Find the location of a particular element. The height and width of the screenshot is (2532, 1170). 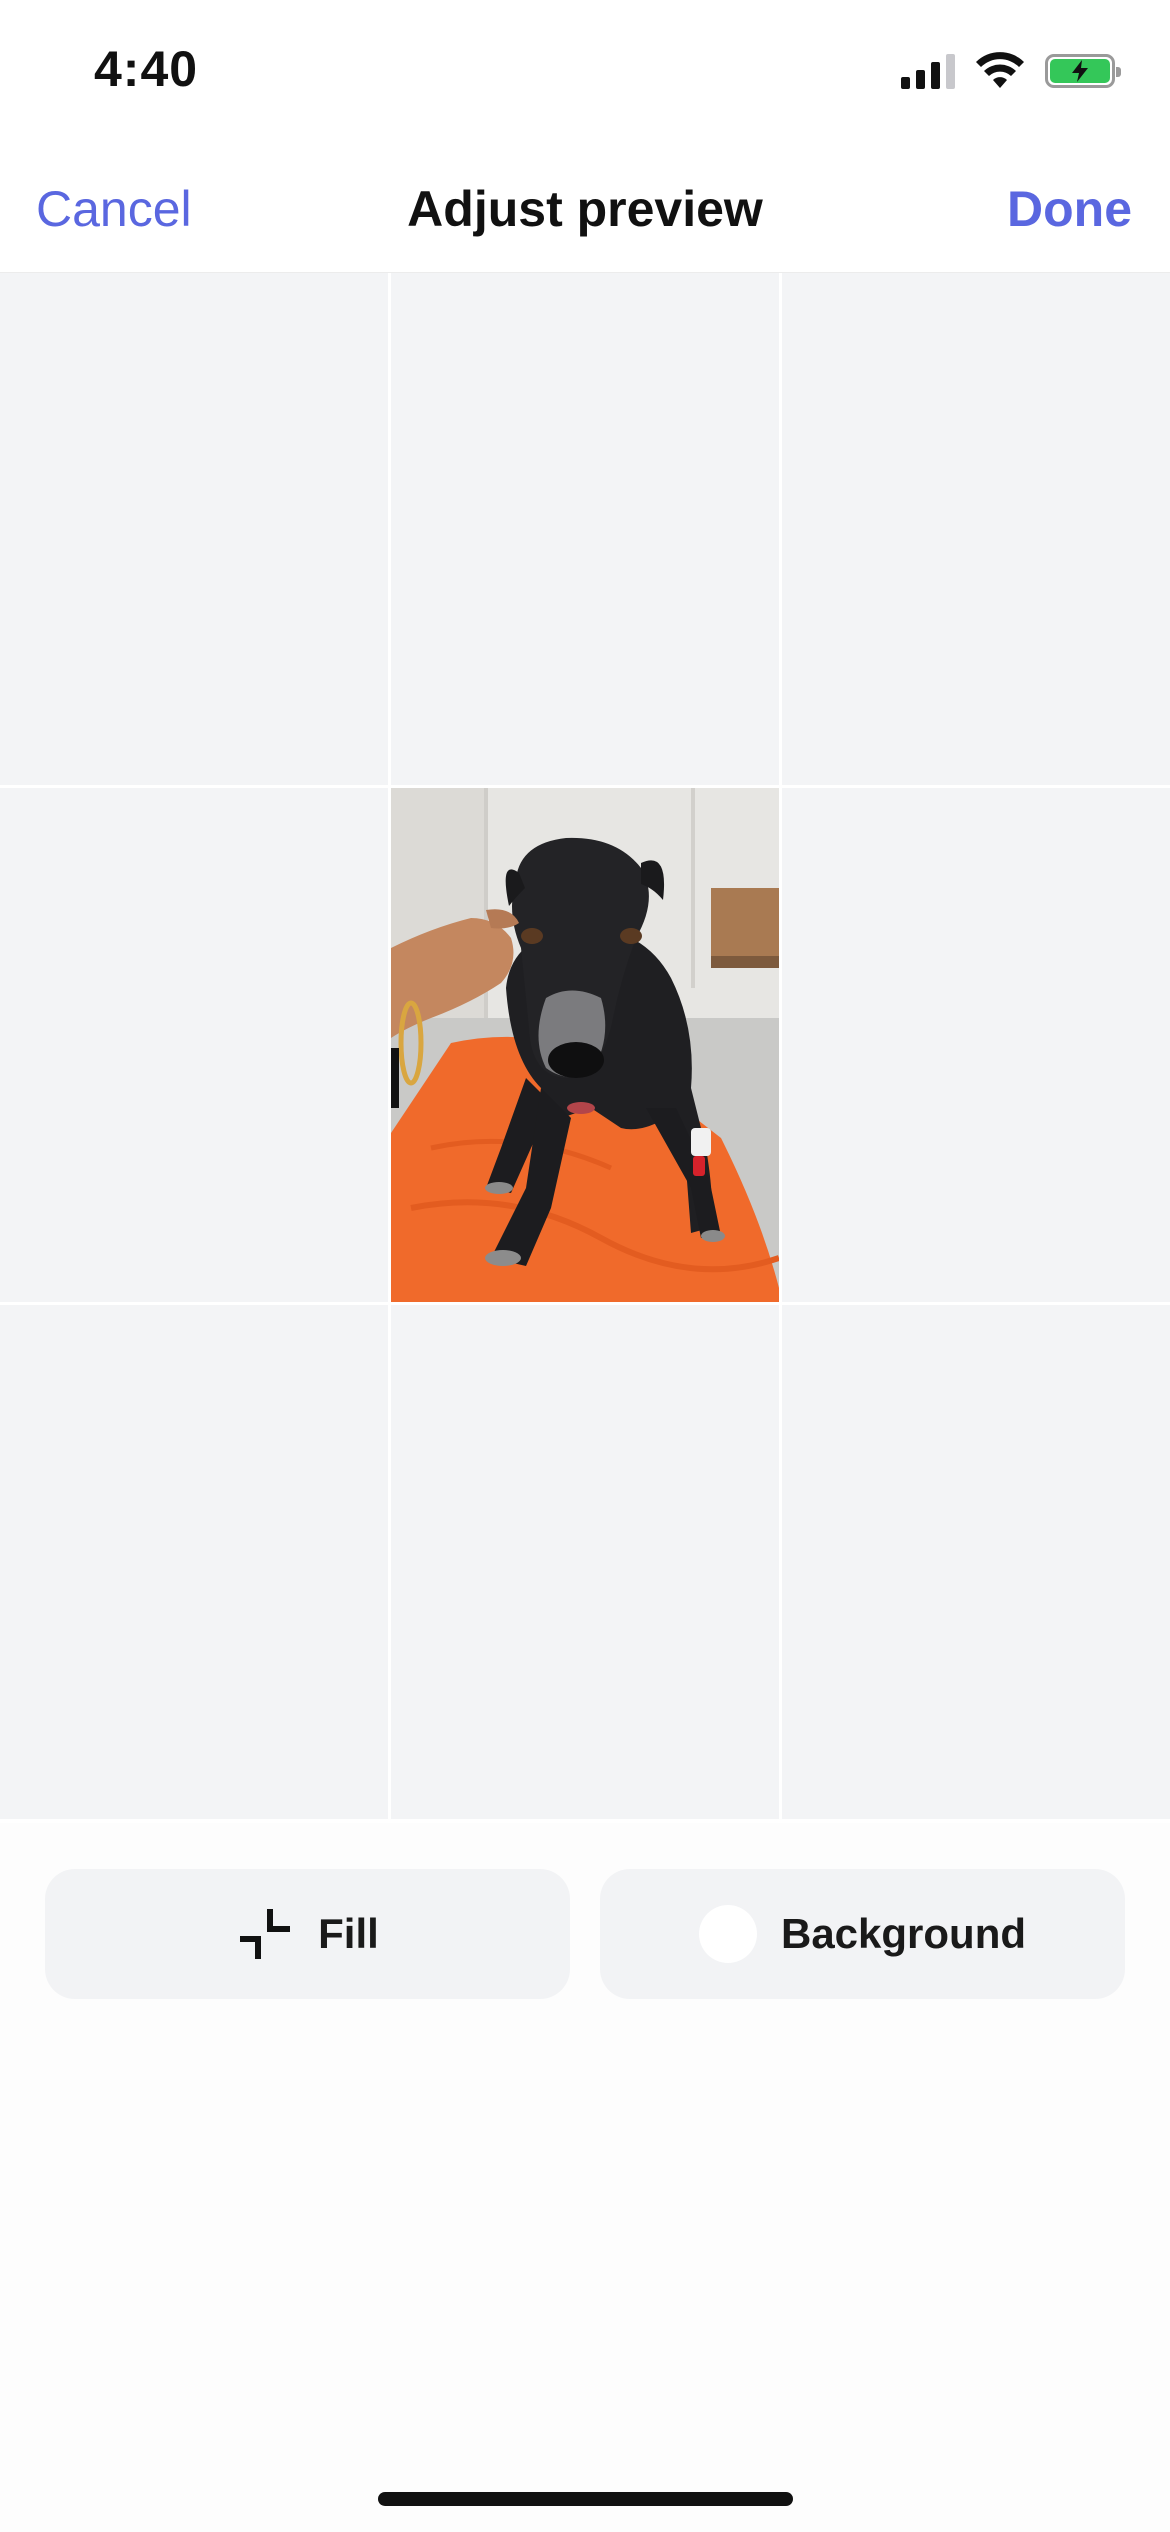

home-indicator is located at coordinates (585, 2499).